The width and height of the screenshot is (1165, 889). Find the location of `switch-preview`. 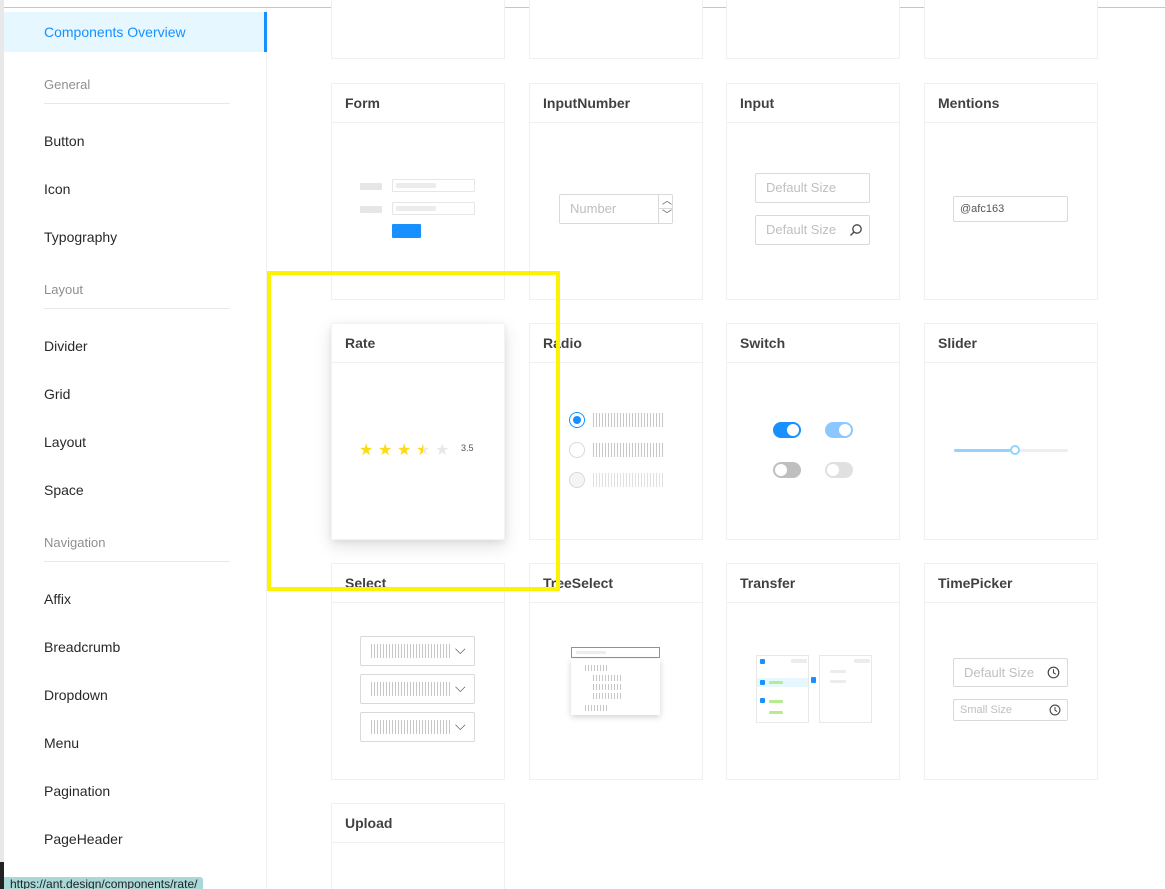

switch-preview is located at coordinates (813, 451).